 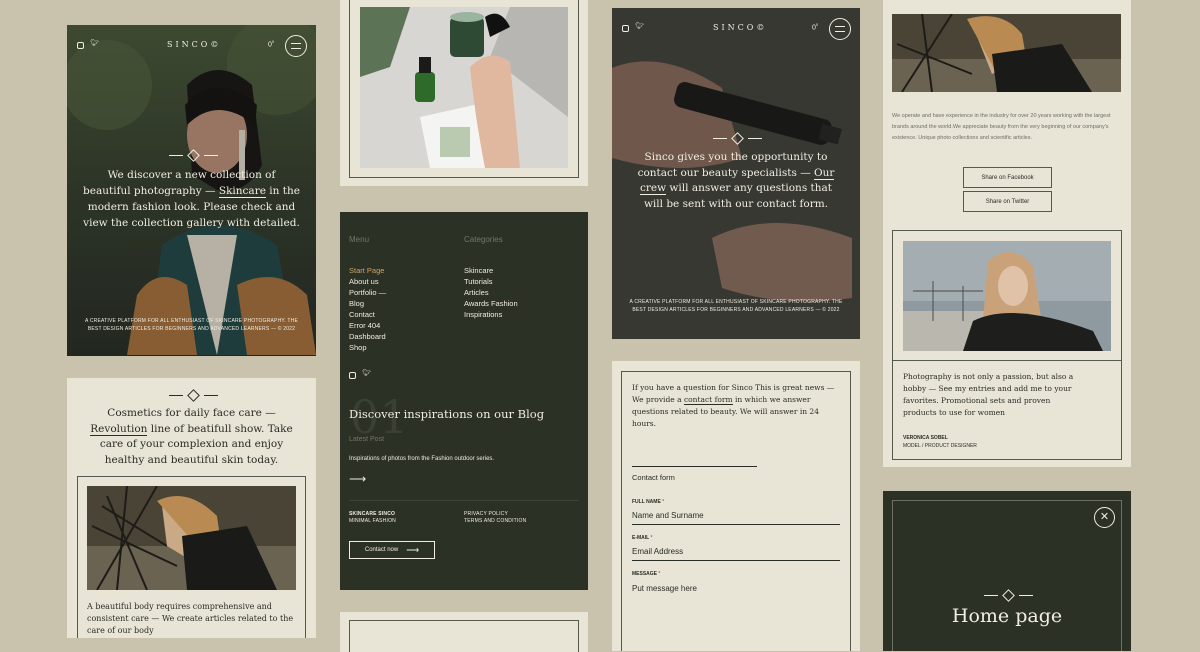 I want to click on menu-footer-divider, so click(x=464, y=500).